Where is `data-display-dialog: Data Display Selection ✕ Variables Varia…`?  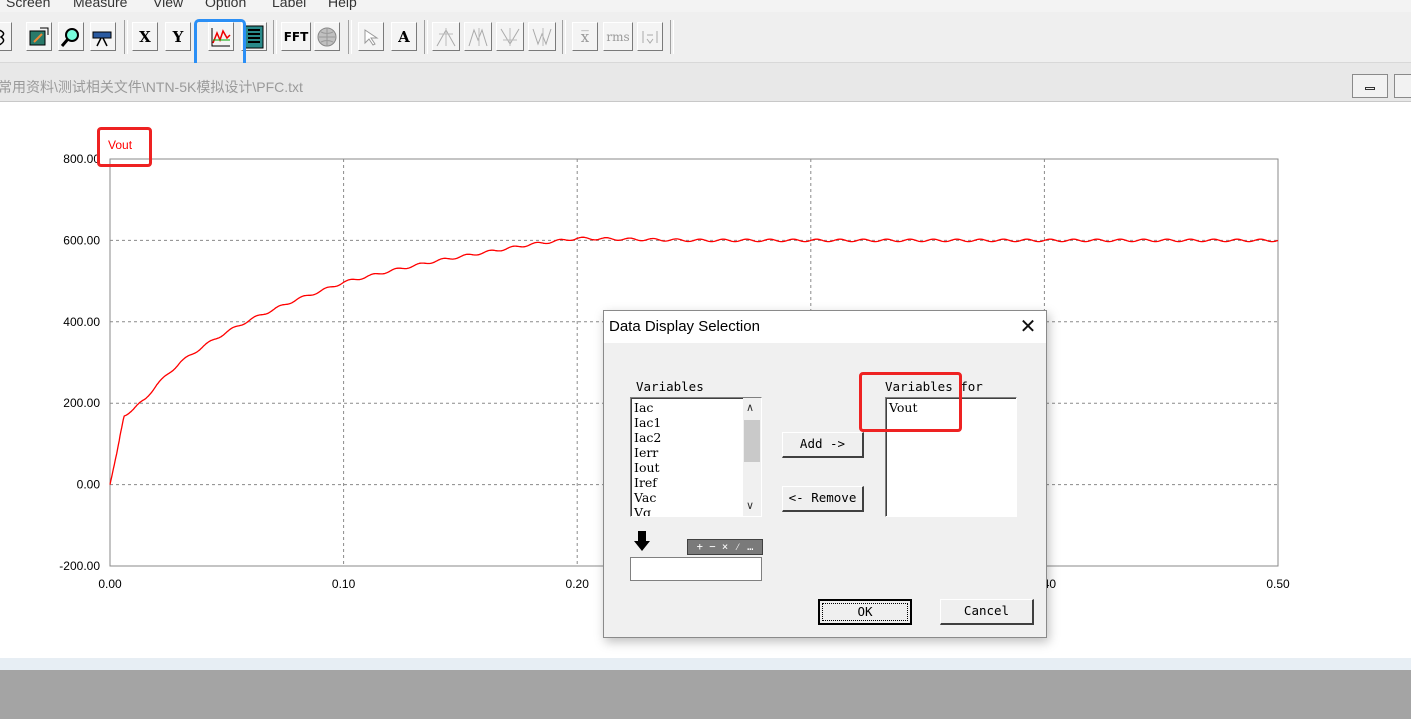 data-display-dialog: Data Display Selection ✕ Variables Varia… is located at coordinates (825, 474).